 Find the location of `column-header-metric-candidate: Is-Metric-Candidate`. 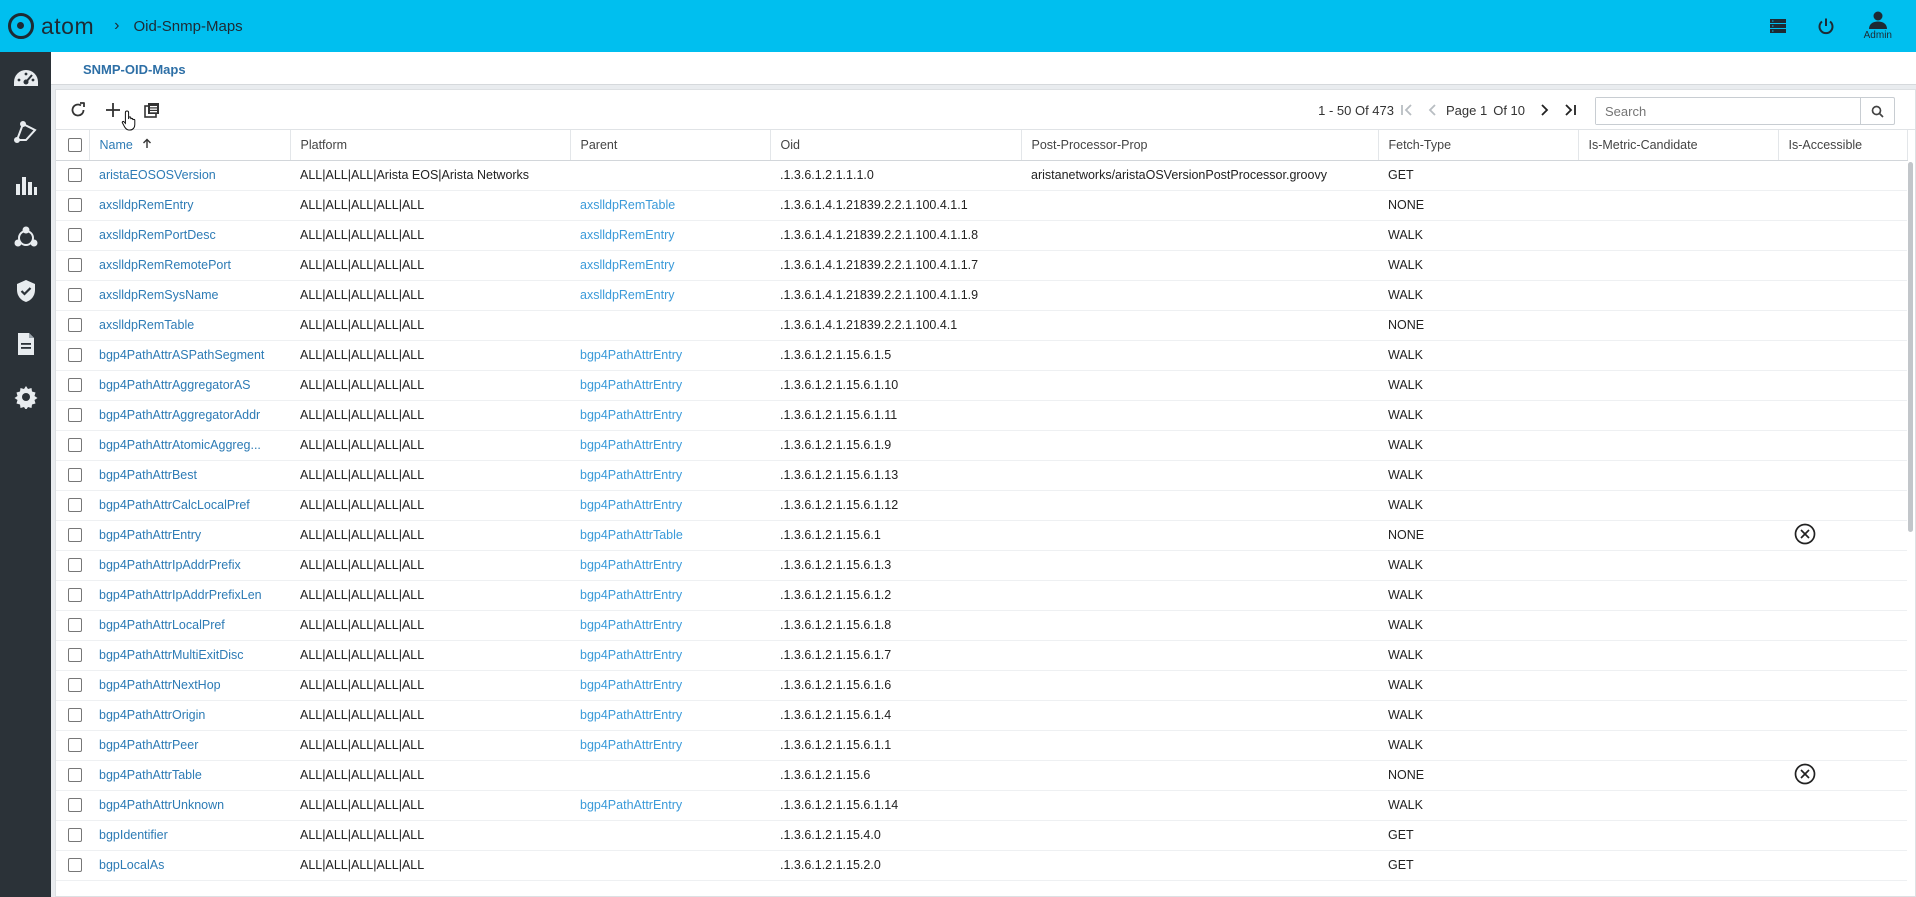

column-header-metric-candidate: Is-Metric-Candidate is located at coordinates (1678, 145).